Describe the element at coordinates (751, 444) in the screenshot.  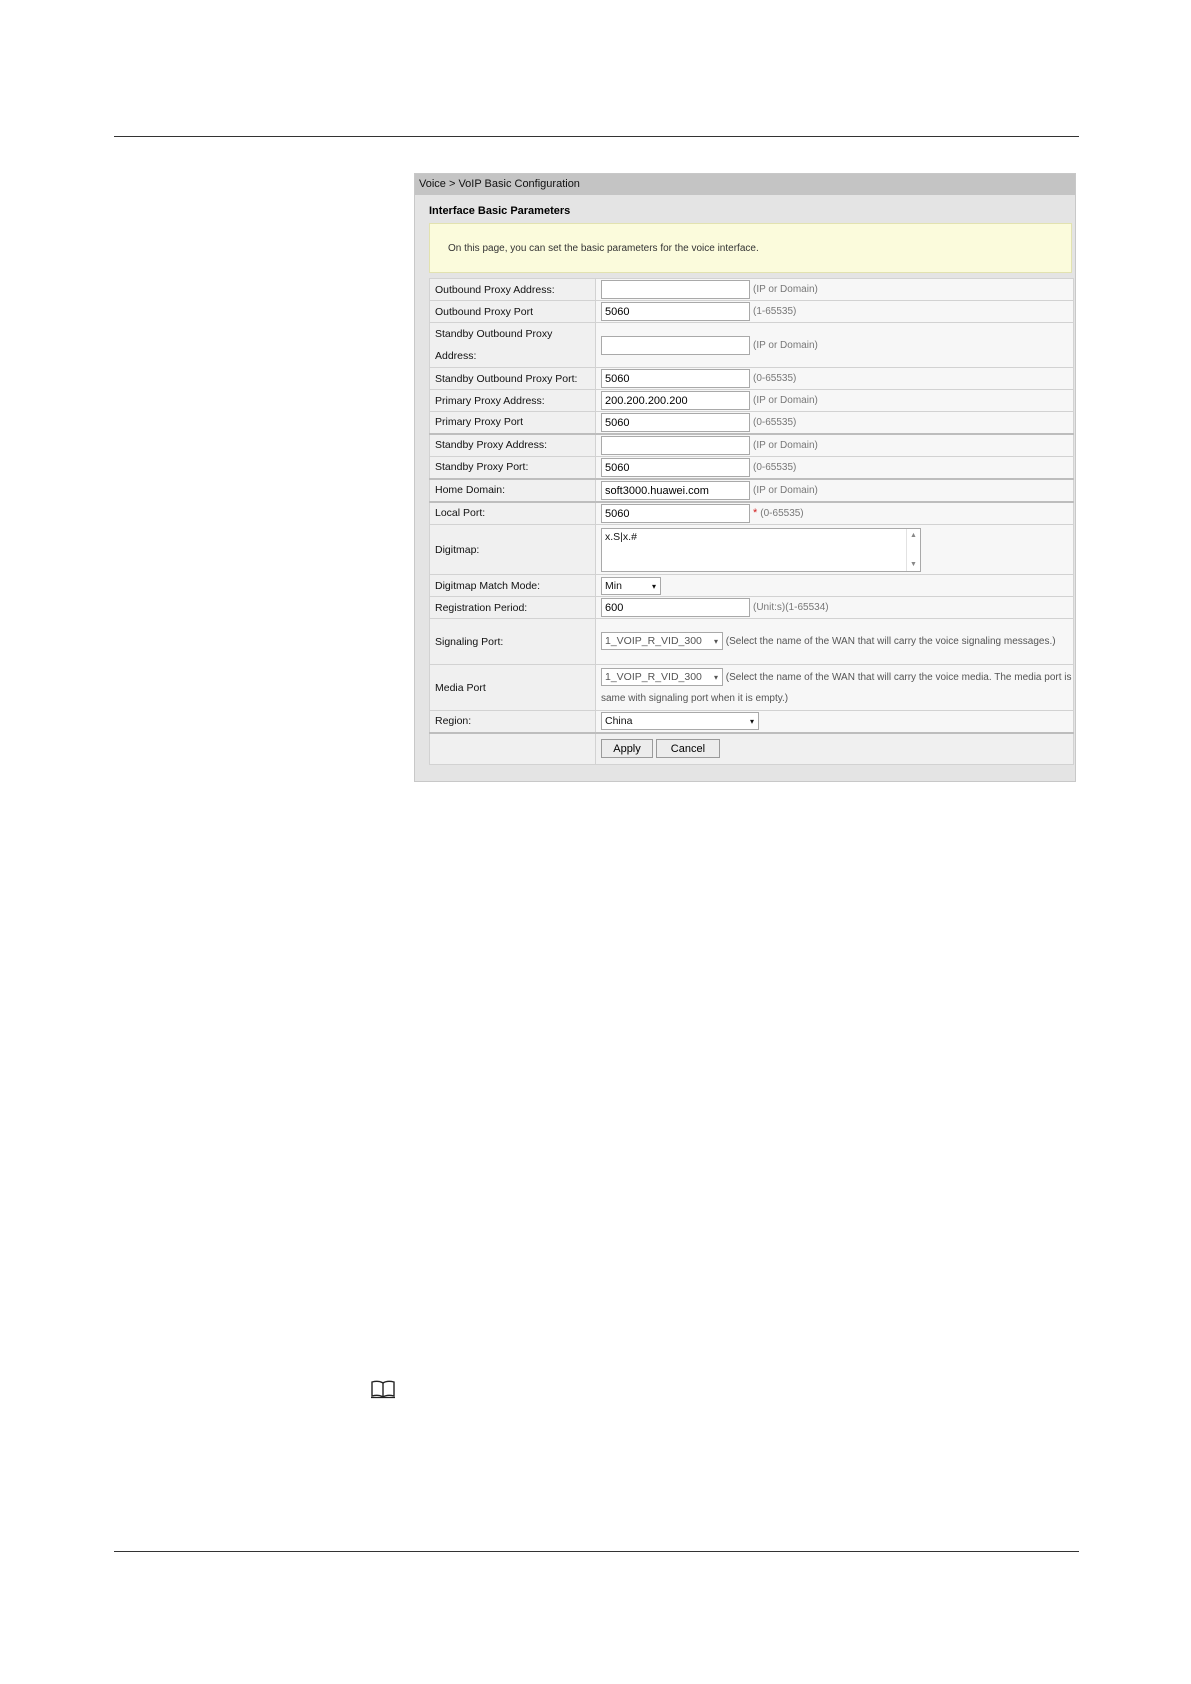
I see `row-standby-proxy-address: Standby Proxy Address: (IP or Domain)` at that location.